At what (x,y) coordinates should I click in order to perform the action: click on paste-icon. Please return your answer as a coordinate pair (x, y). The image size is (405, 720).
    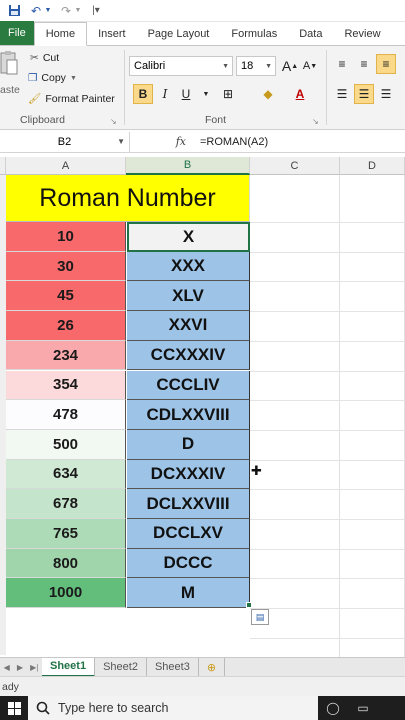
    Looking at the image, I should click on (9, 63).